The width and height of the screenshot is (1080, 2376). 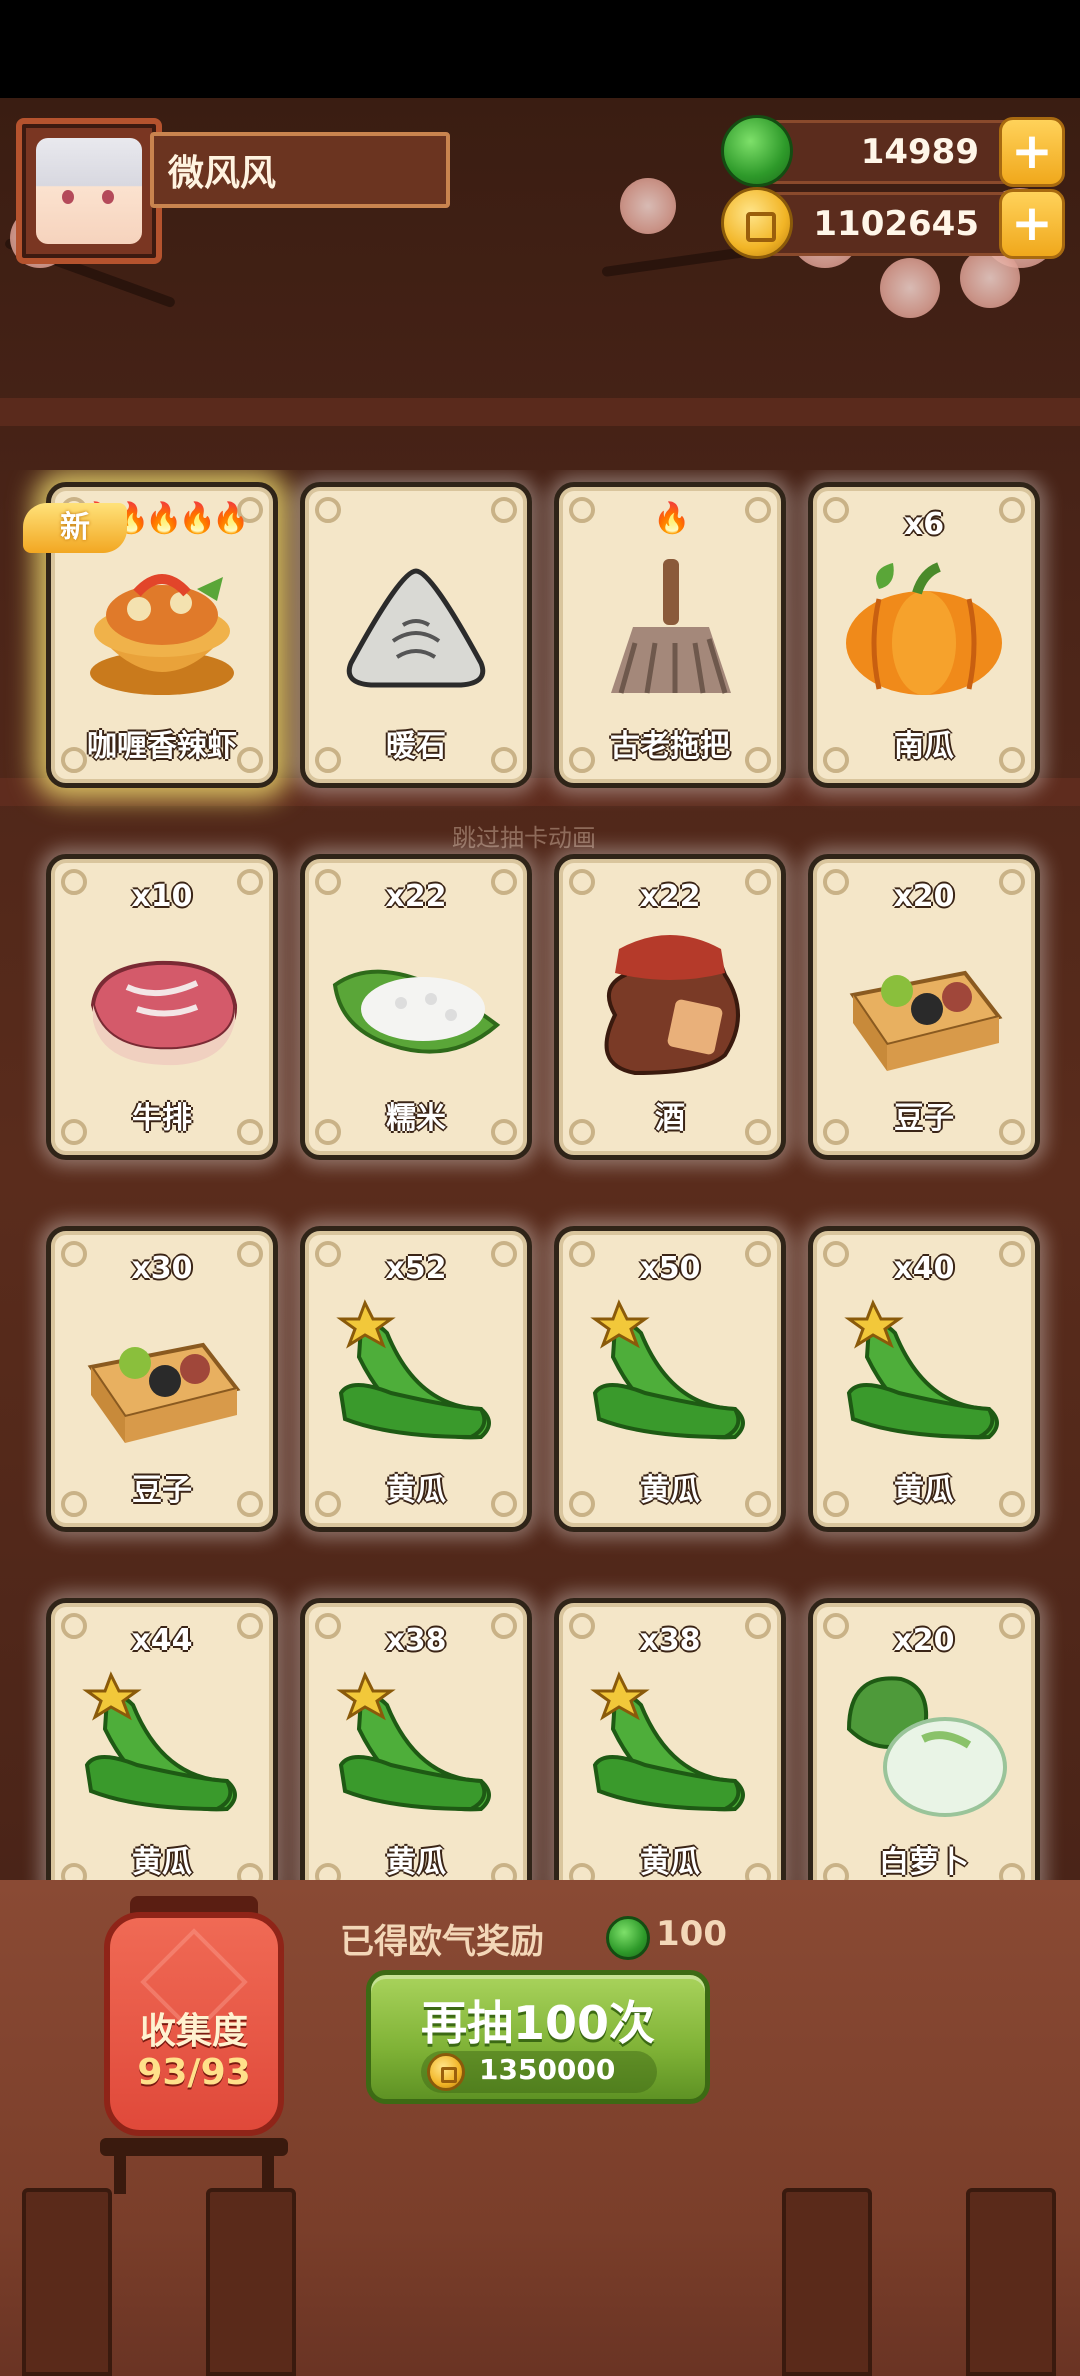 I want to click on player-avatar, so click(x=89, y=191).